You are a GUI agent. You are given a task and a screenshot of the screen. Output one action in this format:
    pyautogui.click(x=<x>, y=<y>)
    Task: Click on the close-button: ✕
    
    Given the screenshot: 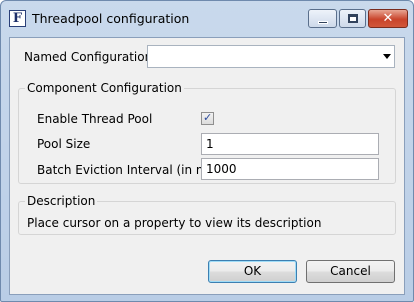 What is the action you would take?
    pyautogui.click(x=388, y=18)
    